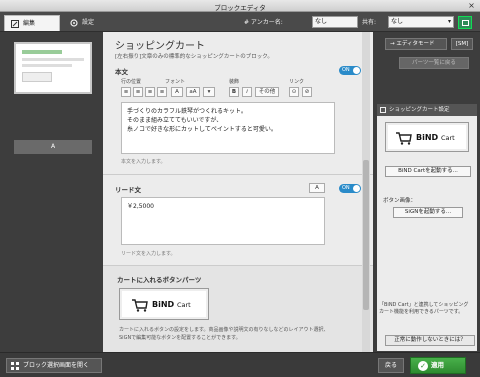 Image resolution: width=480 pixels, height=377 pixels. Describe the element at coordinates (423, 366) in the screenshot. I see `check-icon: ✓` at that location.